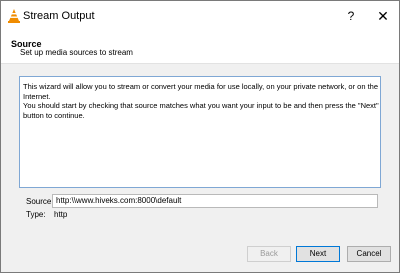 Image resolution: width=400 pixels, height=273 pixels. Describe the element at coordinates (369, 254) in the screenshot. I see `cancel-button: Cancel` at that location.